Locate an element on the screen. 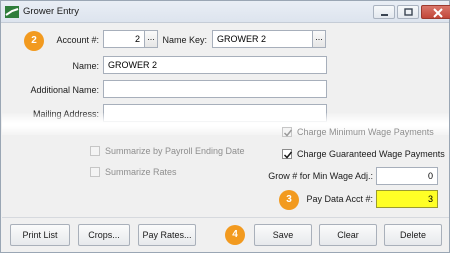 This screenshot has height=253, width=450. name-label: Name: is located at coordinates (85, 66).